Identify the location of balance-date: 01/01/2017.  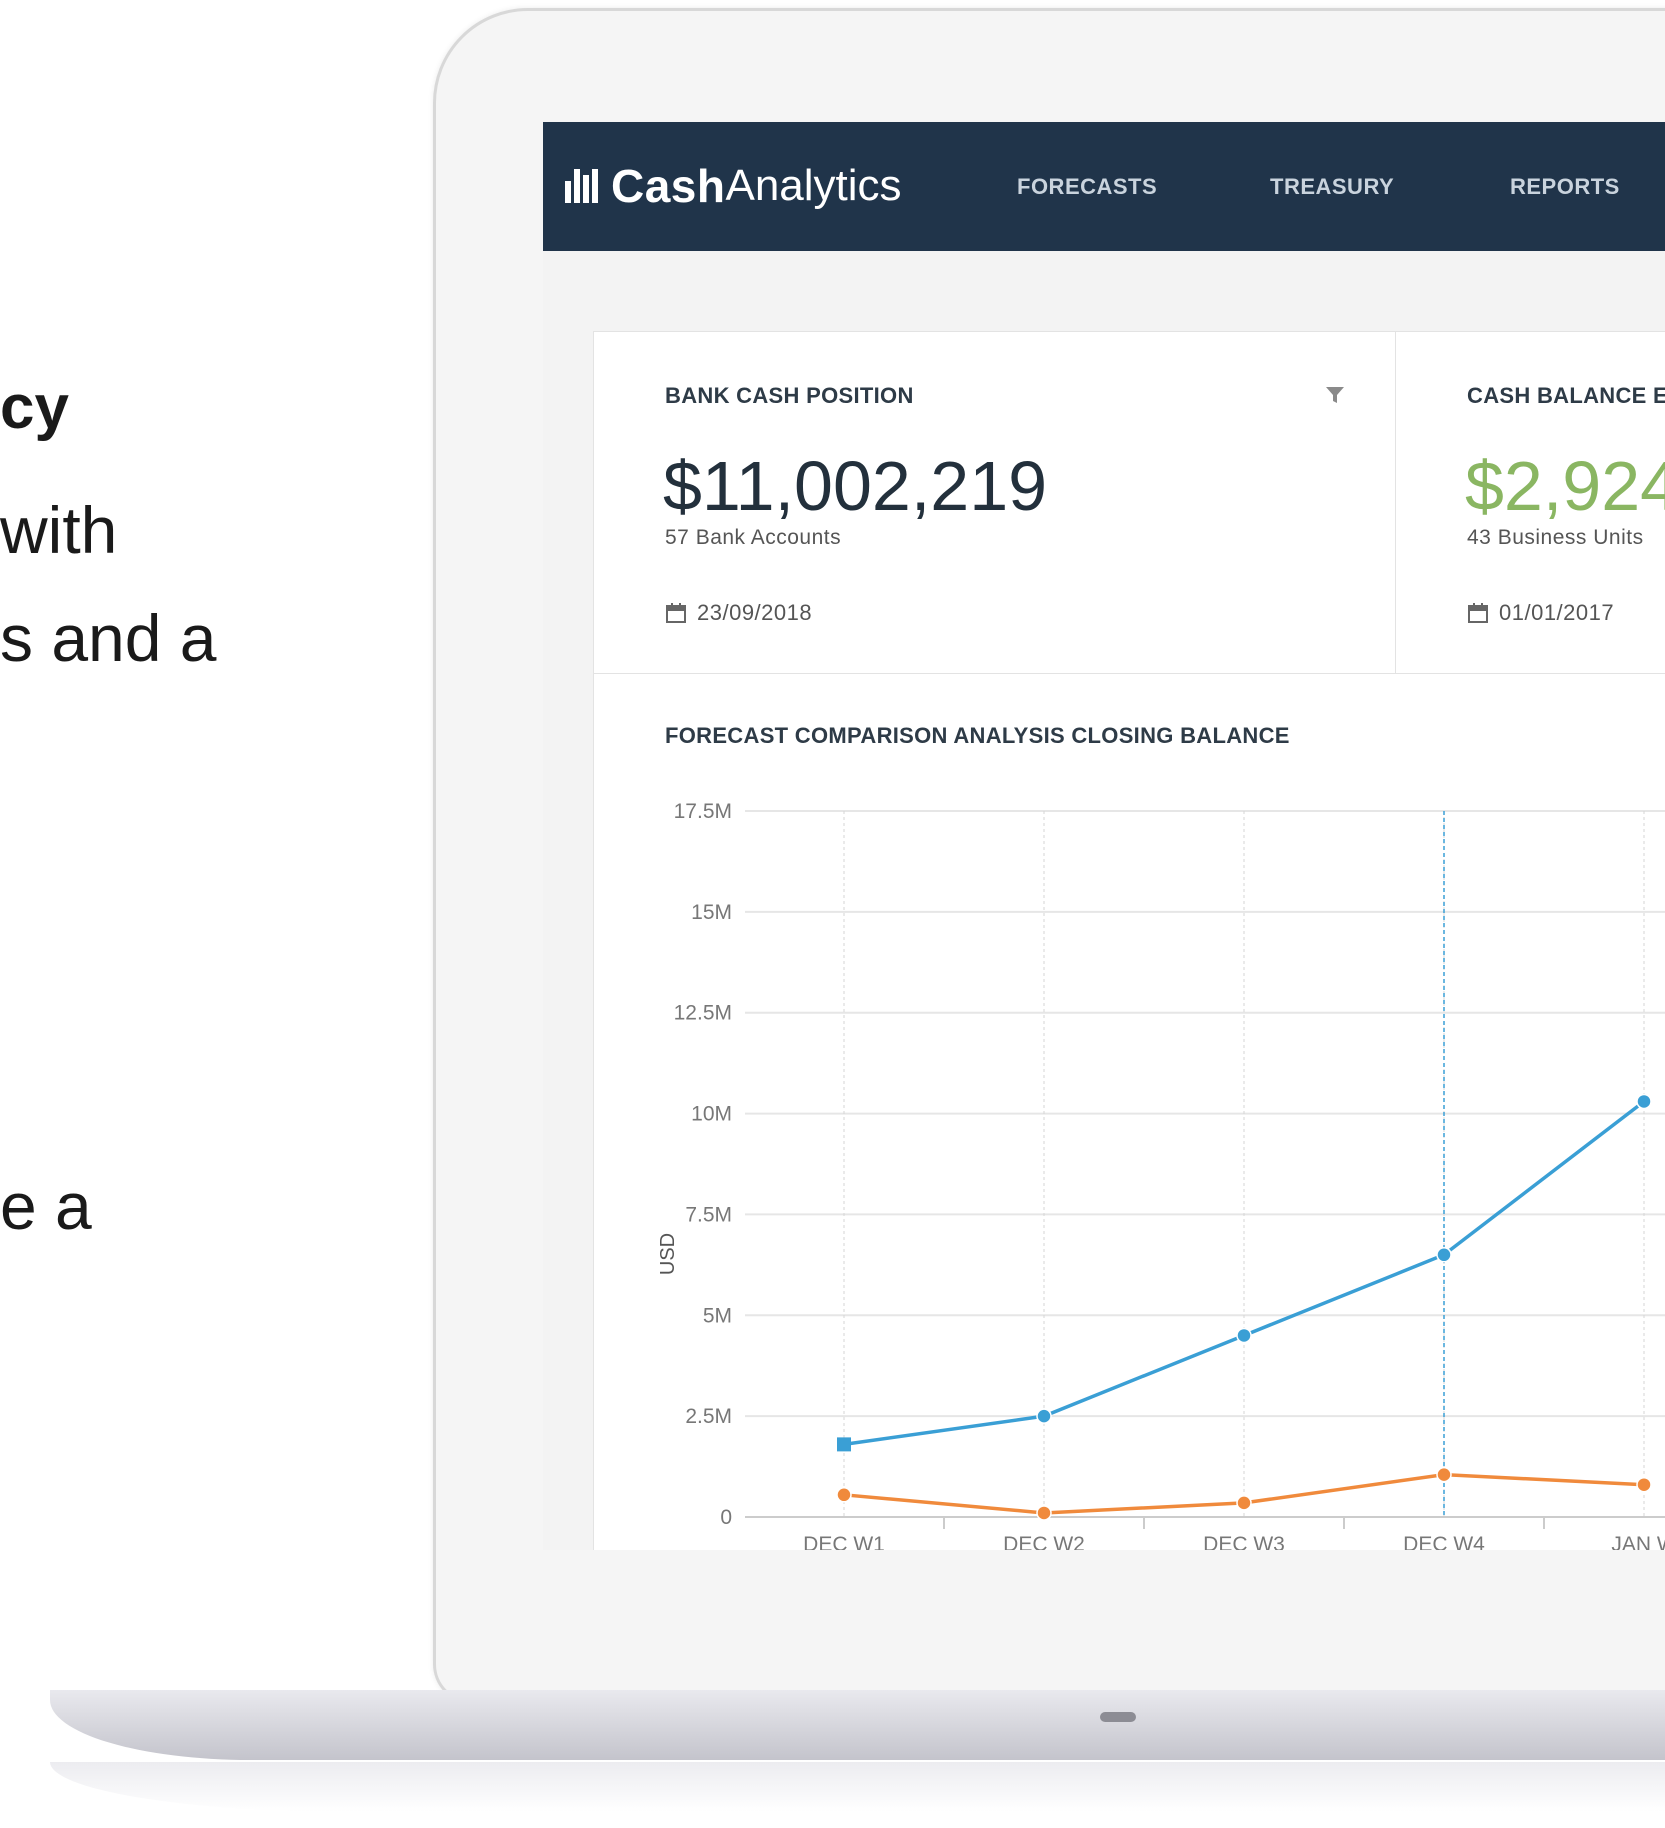
(1540, 613).